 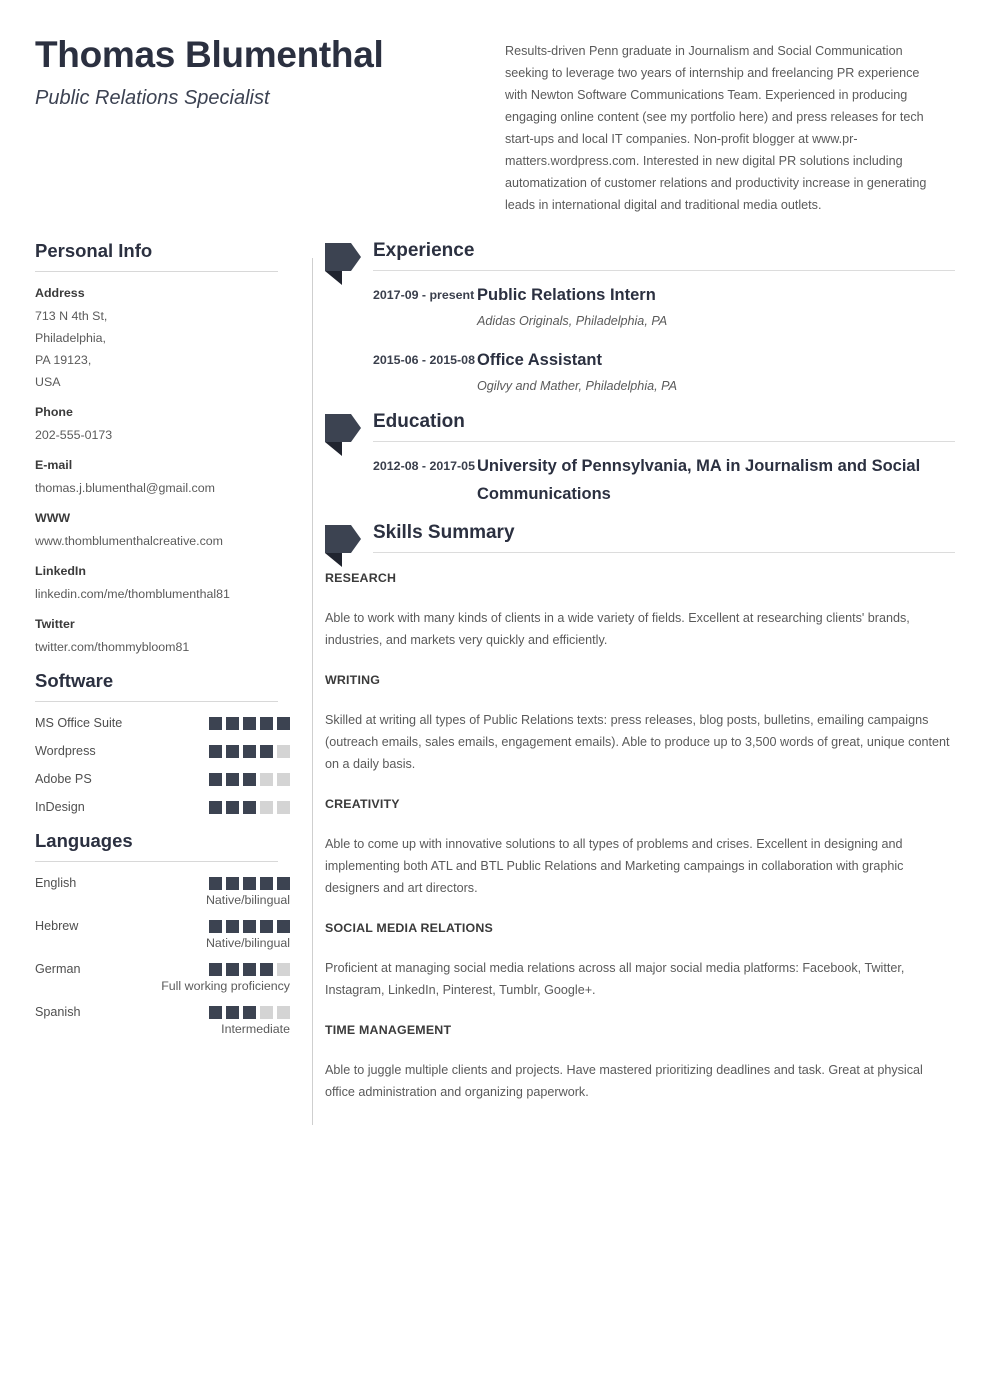 What do you see at coordinates (162, 1012) in the screenshot?
I see `language-row-top: Spanish` at bounding box center [162, 1012].